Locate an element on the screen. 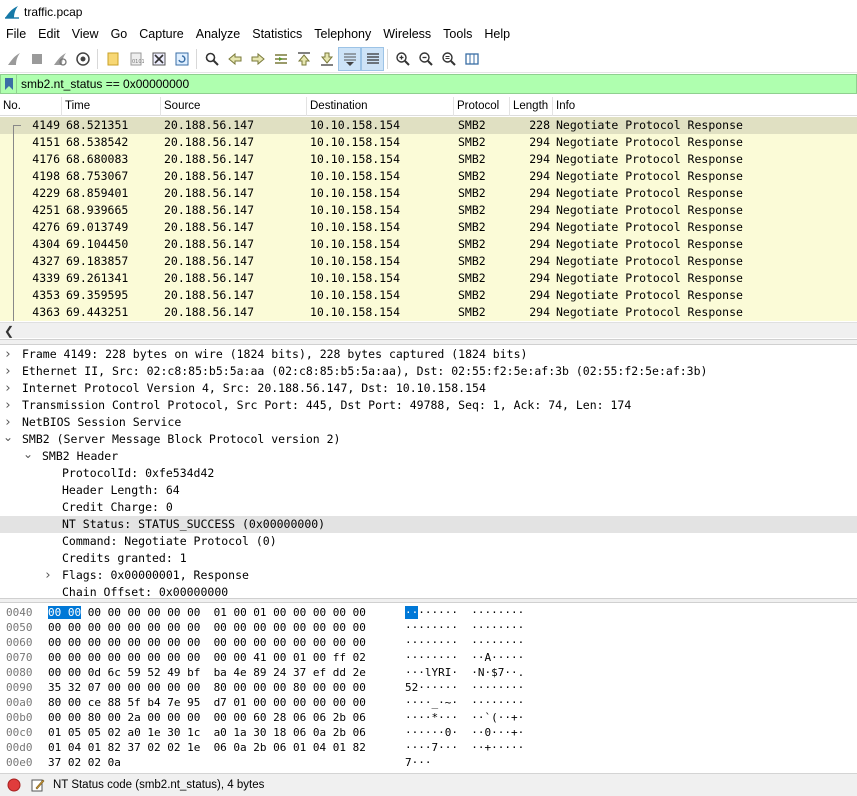  menu-view: View is located at coordinates (85, 34).